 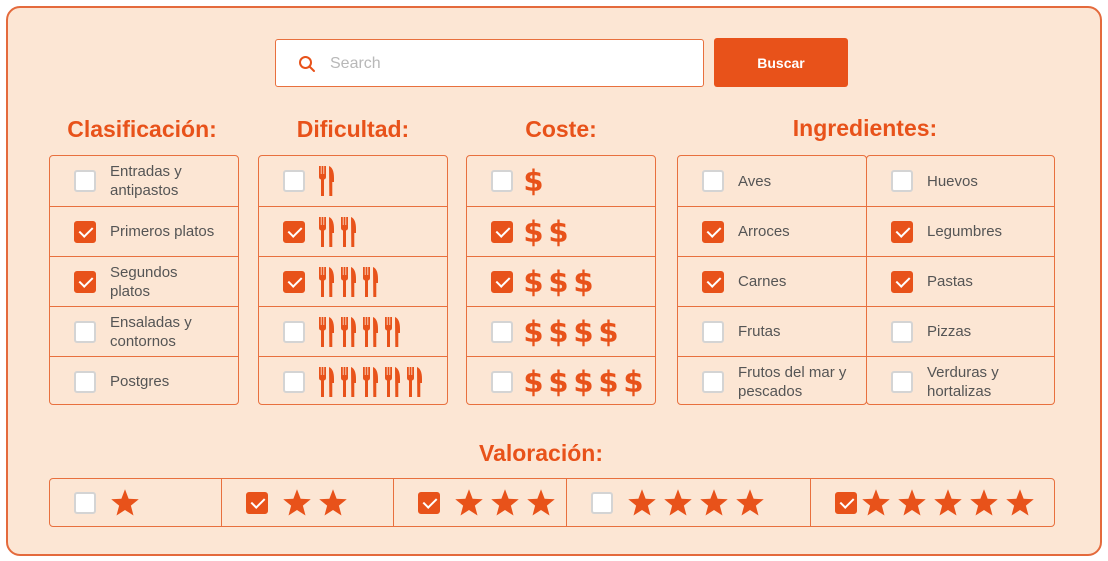 What do you see at coordinates (561, 281) in the screenshot?
I see `coste-option: $ $ $` at bounding box center [561, 281].